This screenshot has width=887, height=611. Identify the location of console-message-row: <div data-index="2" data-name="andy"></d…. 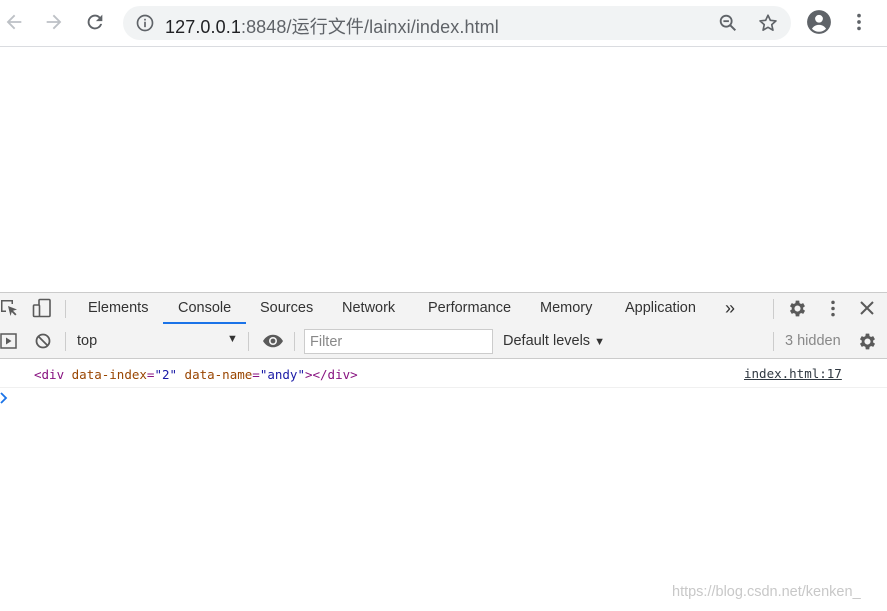
(443, 373).